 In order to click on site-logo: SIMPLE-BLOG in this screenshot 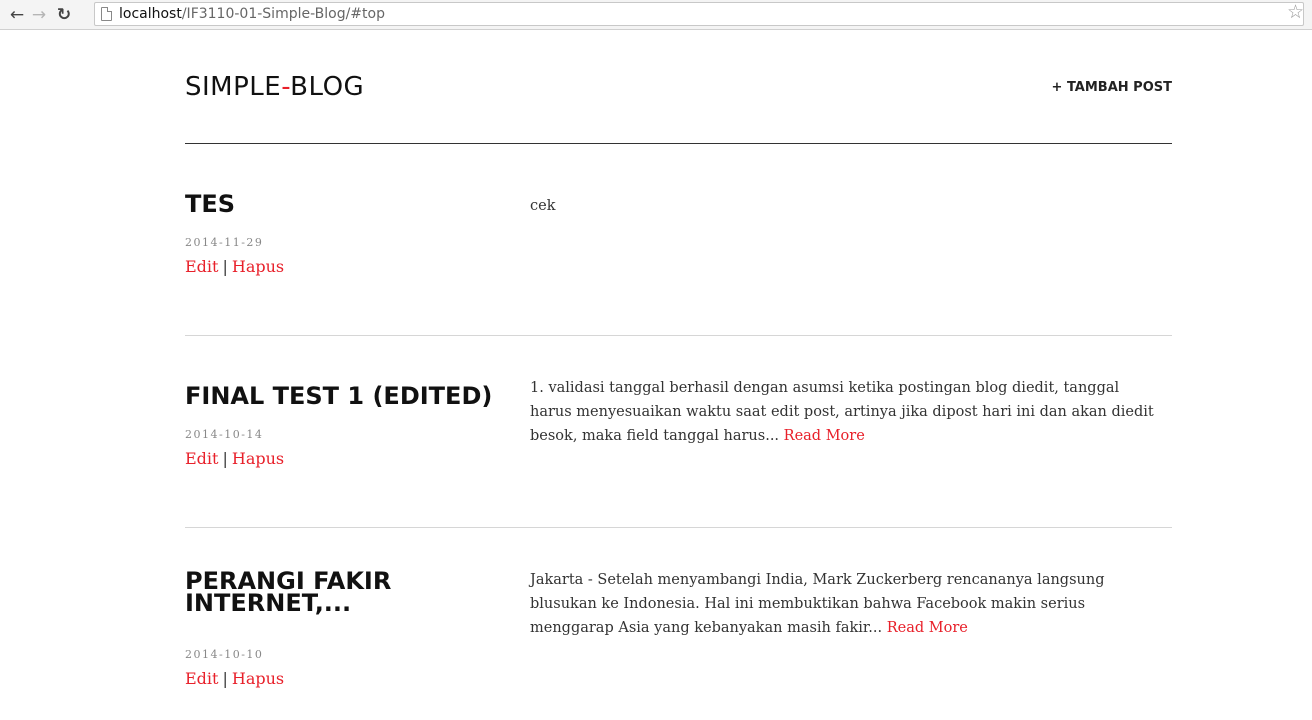, I will do `click(274, 87)`.